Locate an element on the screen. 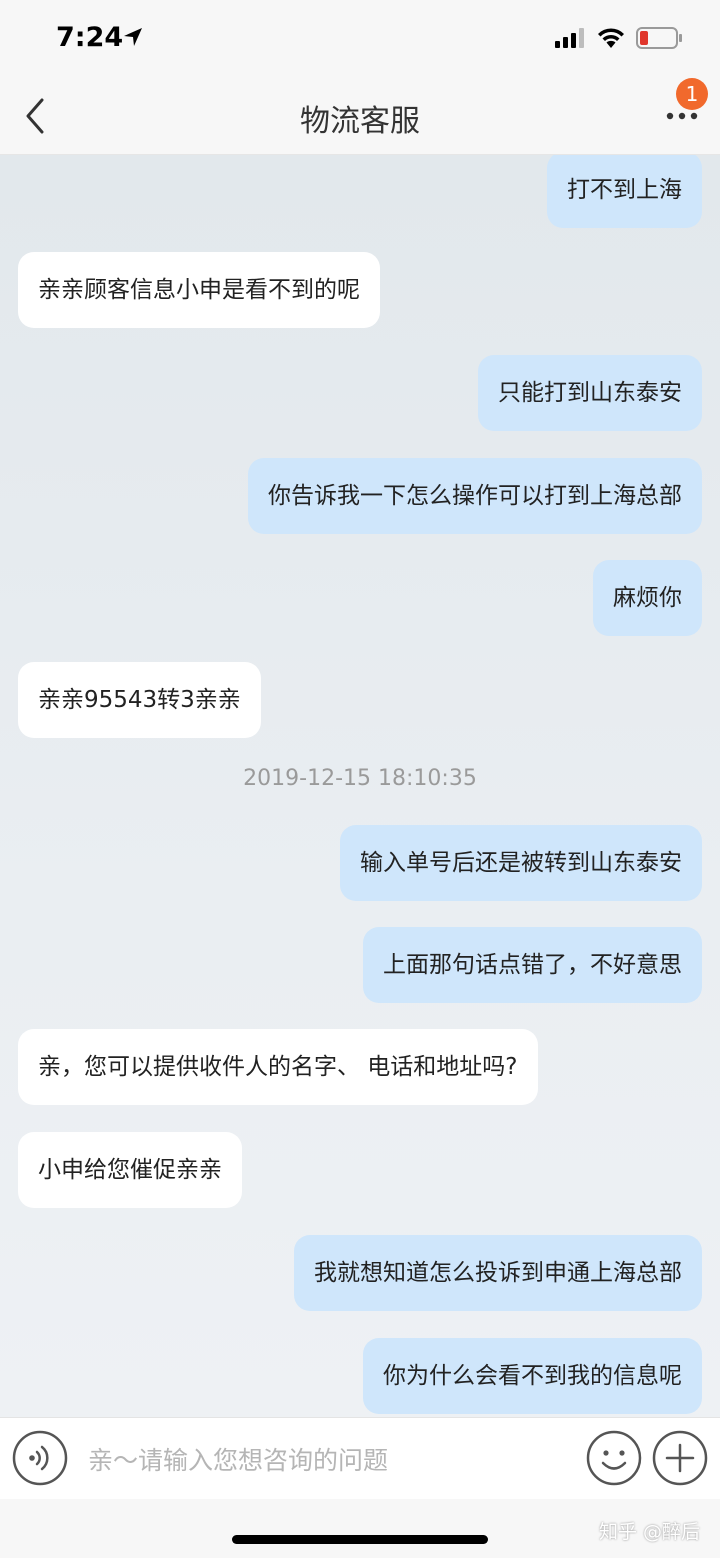  signal-icon is located at coordinates (569, 38).